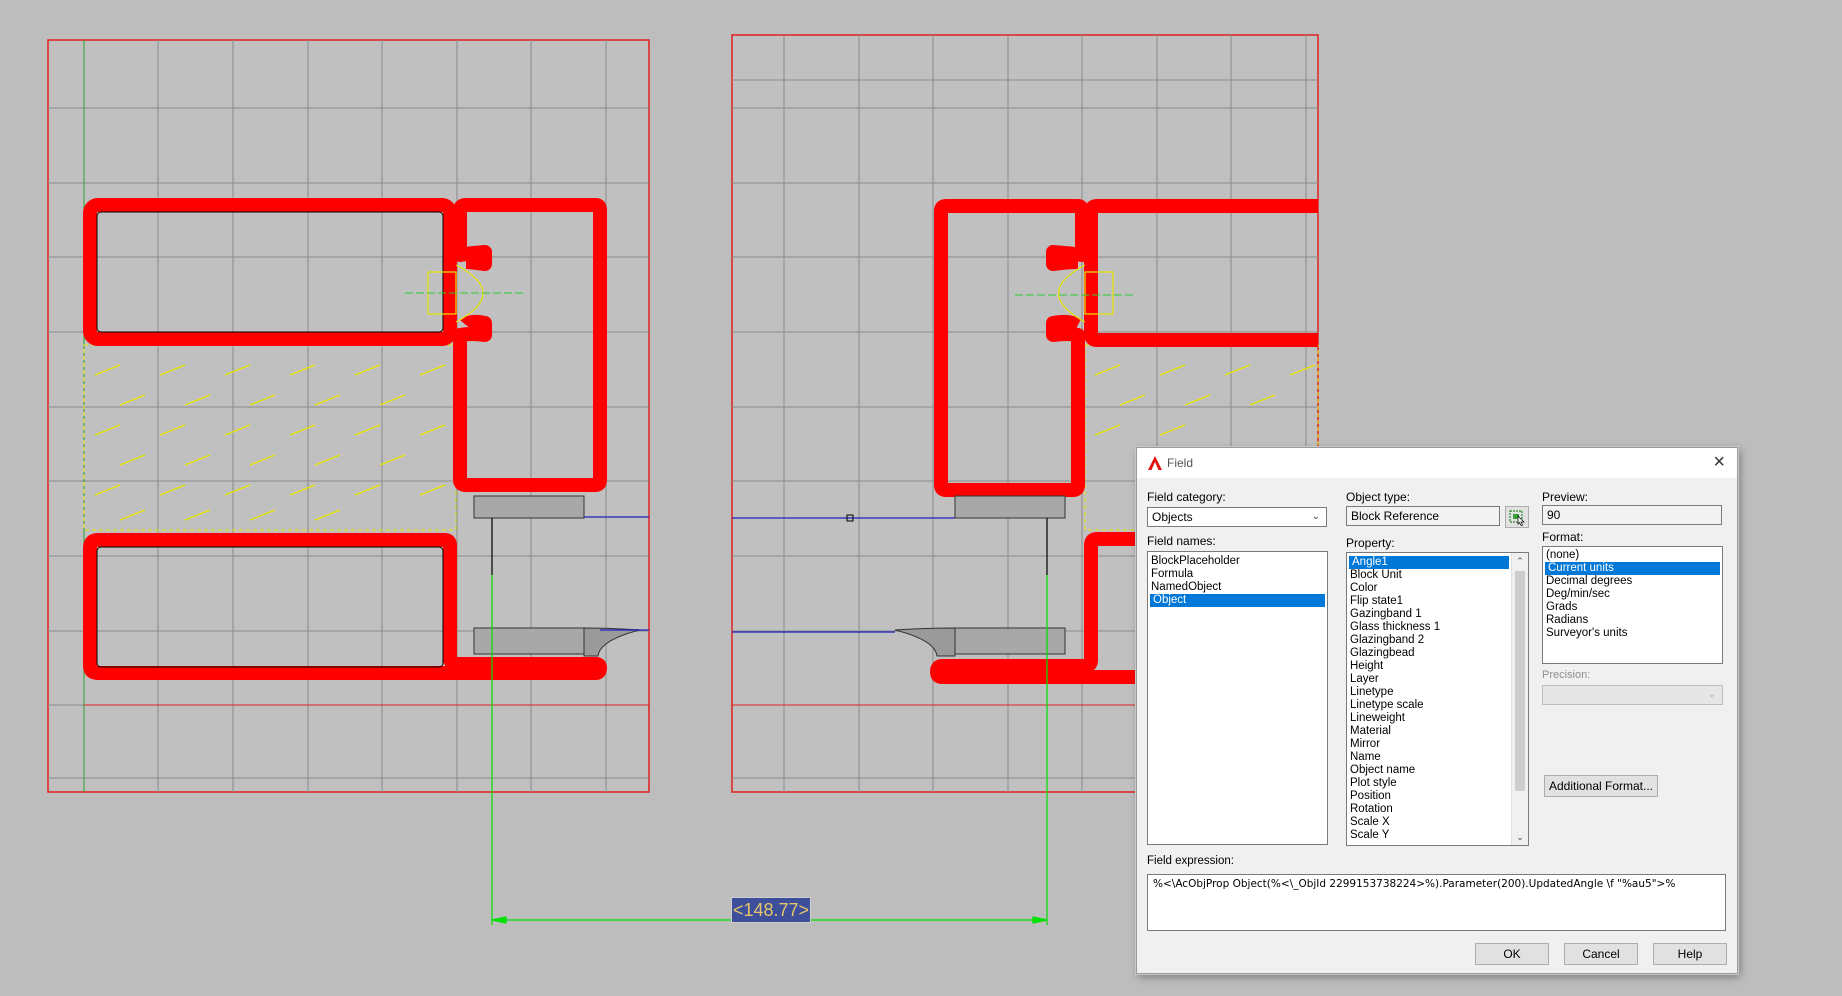 This screenshot has width=1842, height=996. Describe the element at coordinates (1237, 587) in the screenshot. I see `field-name-item: NamedObject` at that location.